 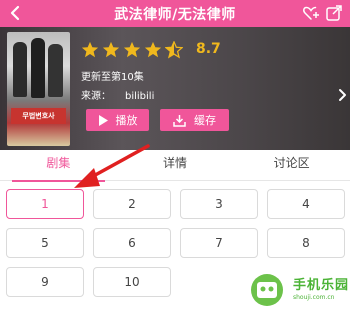 I want to click on watermark-text: 手机乐园, so click(x=321, y=285).